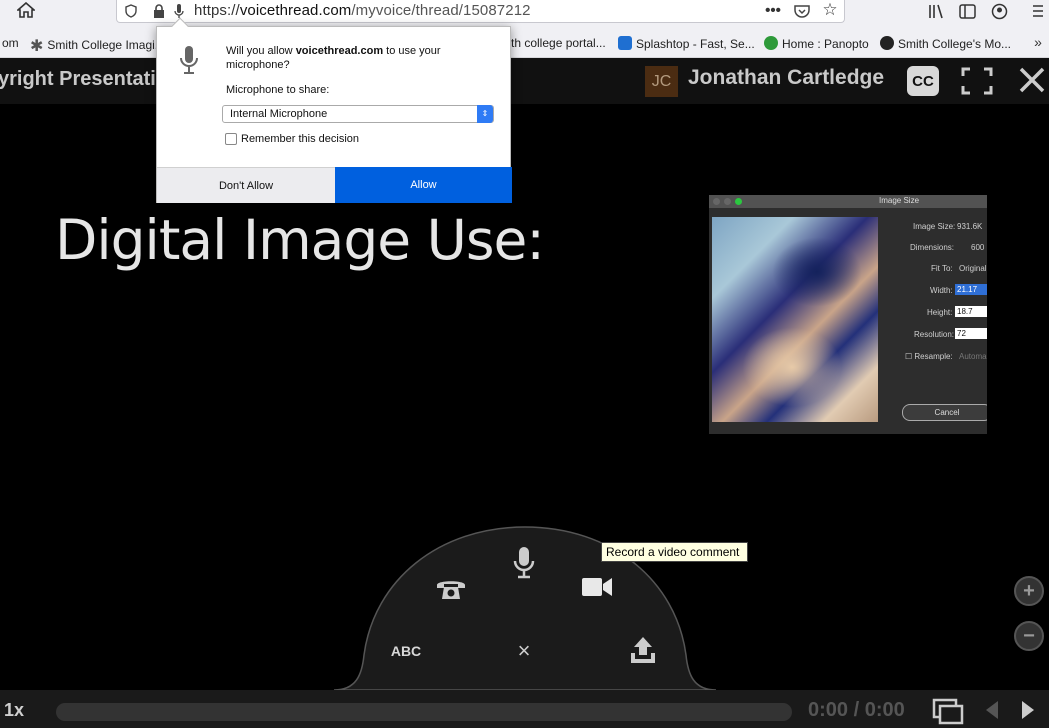 This screenshot has height=728, width=1049. I want to click on text-comment-button: ABC, so click(406, 651).